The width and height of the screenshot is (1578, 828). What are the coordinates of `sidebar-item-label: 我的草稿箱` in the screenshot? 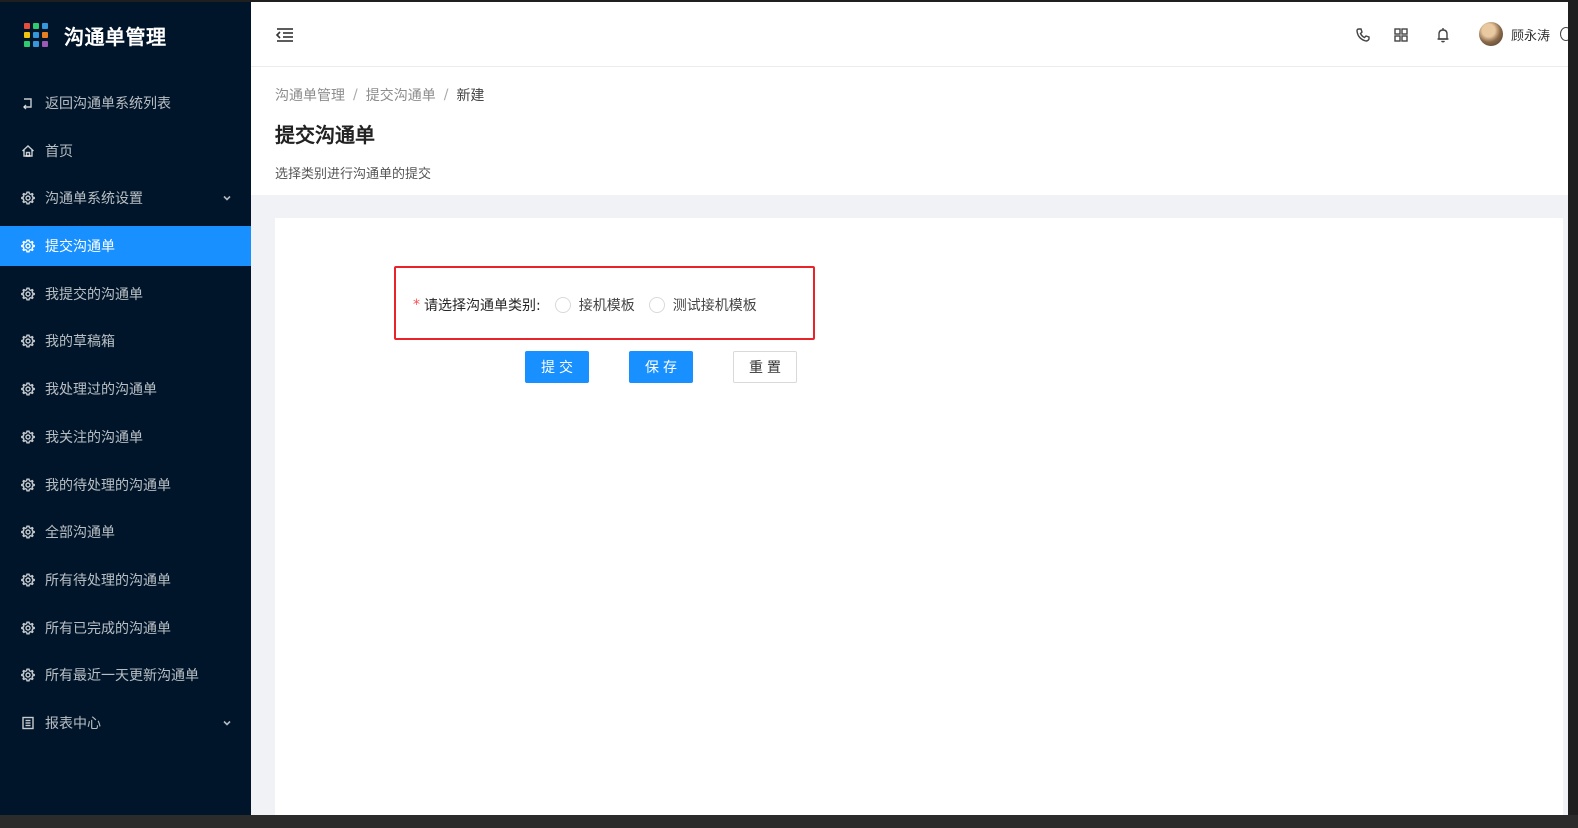 It's located at (80, 342).